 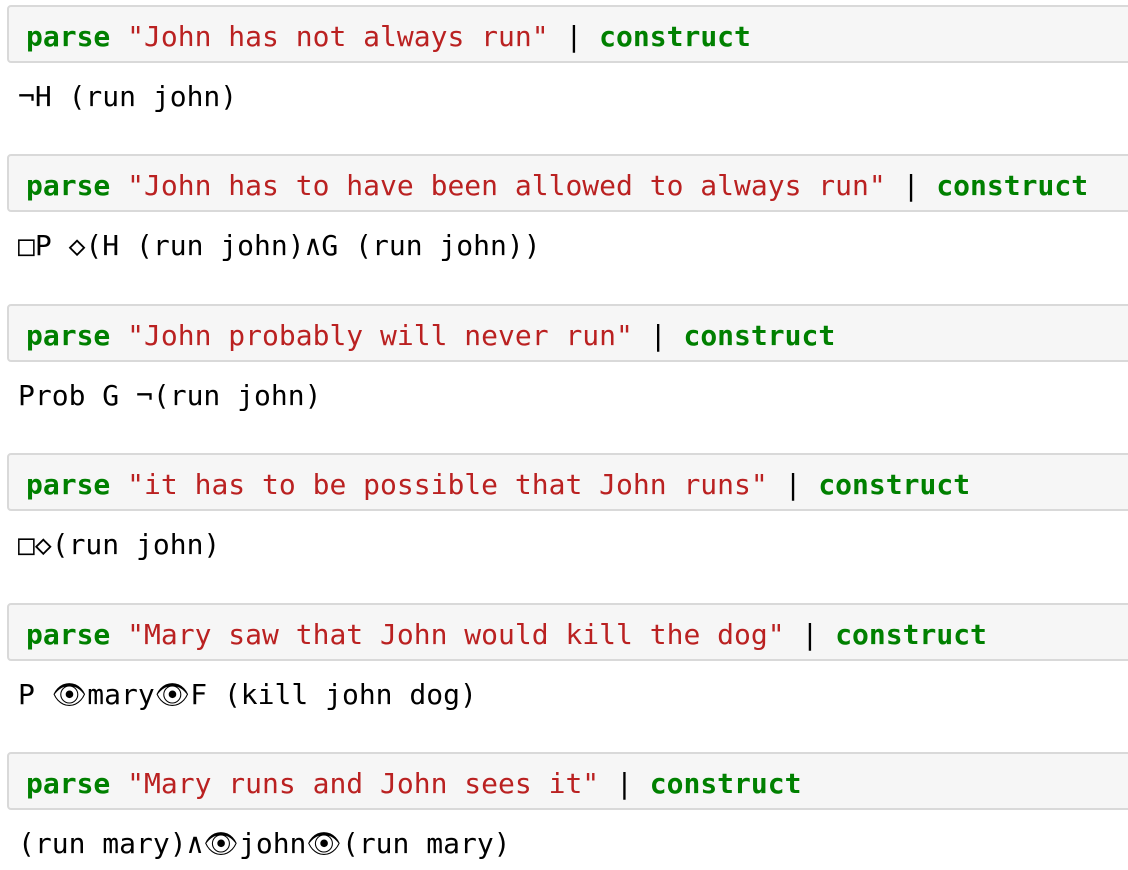 I want to click on sentence-string: "it has to be possible that John runs", so click(x=447, y=484).